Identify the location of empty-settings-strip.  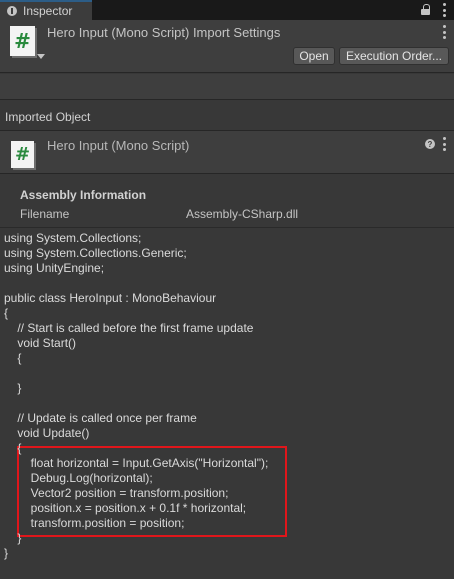
(227, 87).